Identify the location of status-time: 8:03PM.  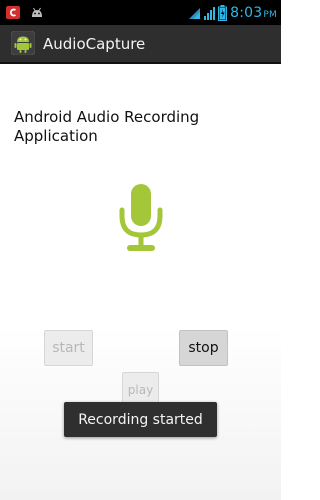
(253, 12).